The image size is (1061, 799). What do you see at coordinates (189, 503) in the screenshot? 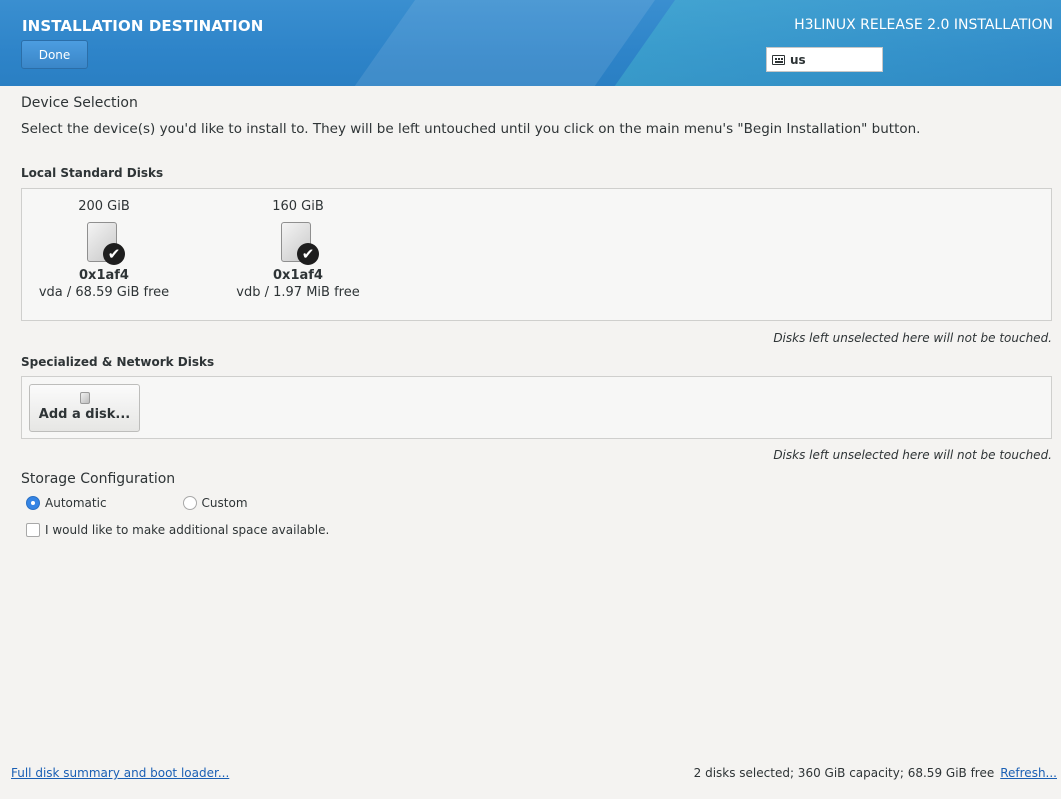
I see `custom-radio` at bounding box center [189, 503].